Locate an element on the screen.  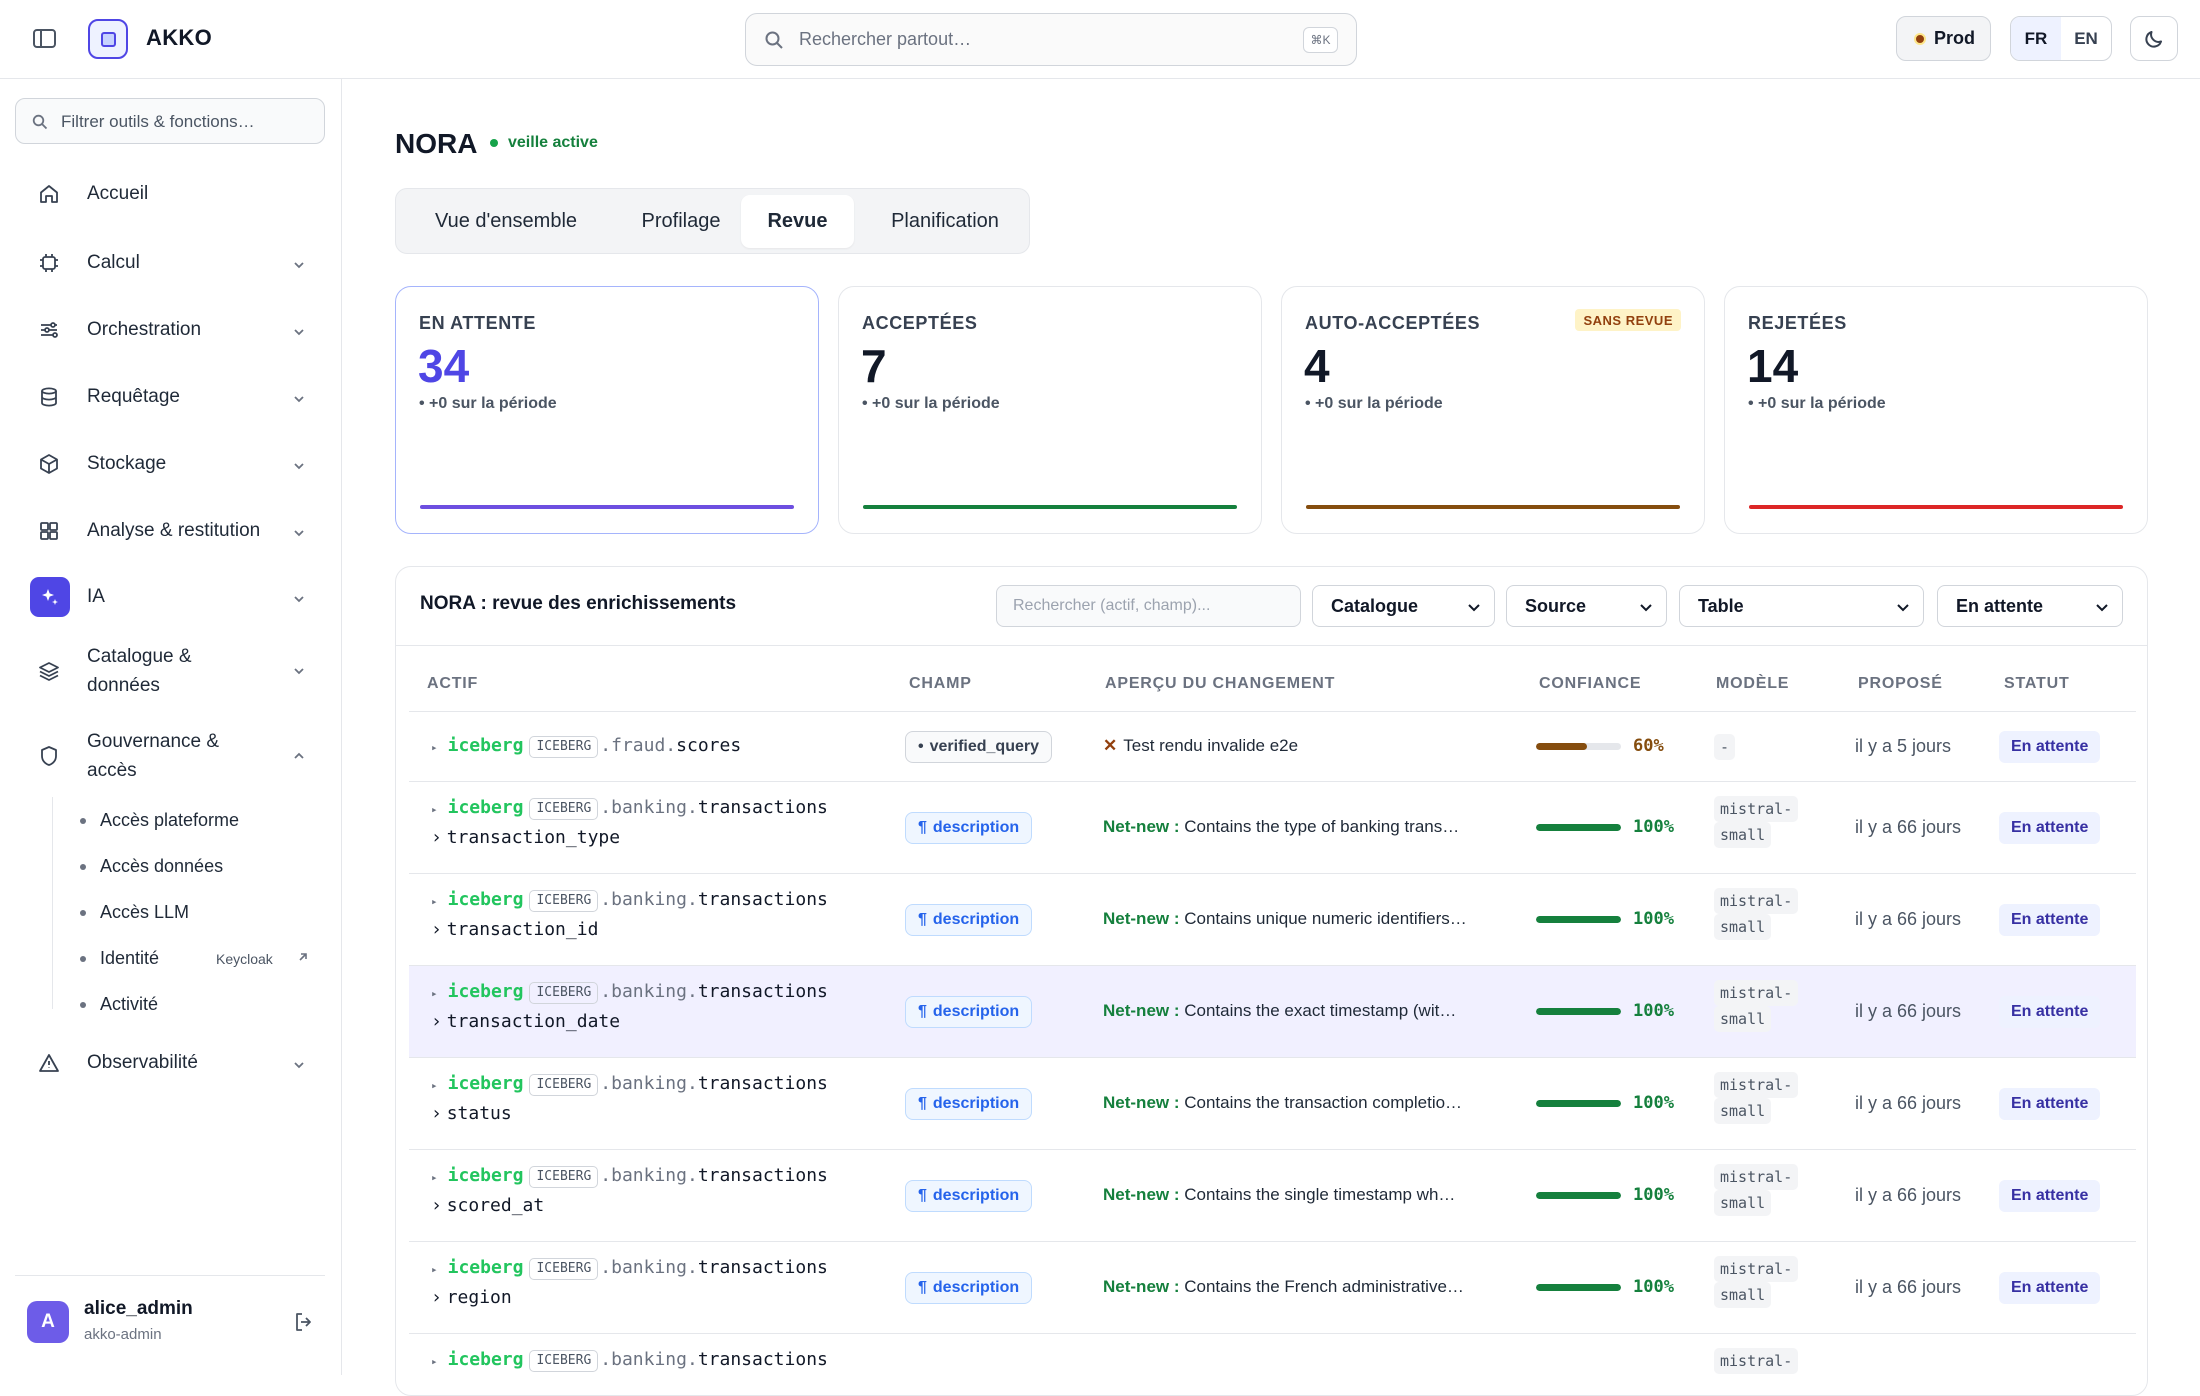
stat-card: EN ATTENTE 34 • +0 sur la période is located at coordinates (607, 410).